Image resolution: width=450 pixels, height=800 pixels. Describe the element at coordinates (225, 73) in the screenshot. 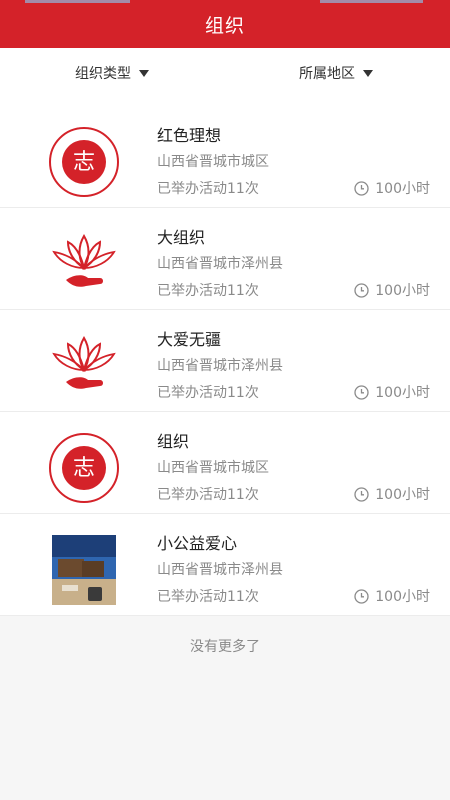

I see `filter-bar: 组织类型 所属地区` at that location.